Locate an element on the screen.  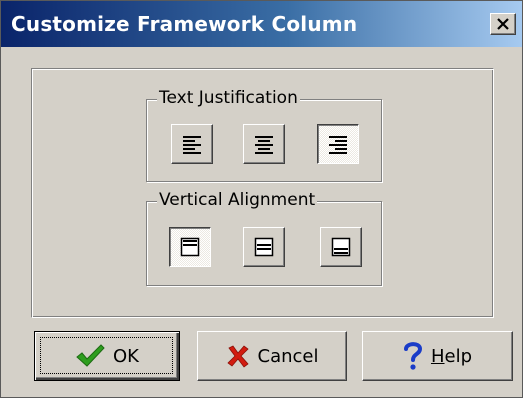
align-center-icon is located at coordinates (264, 145).